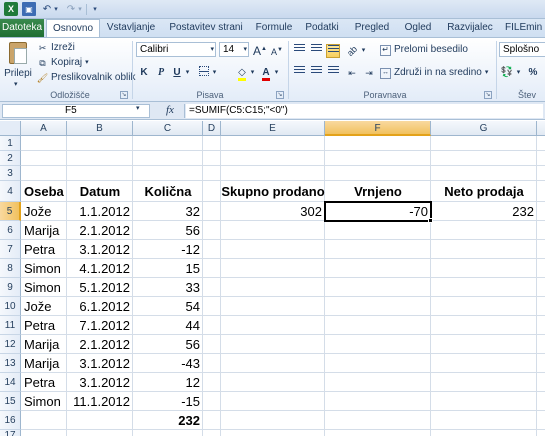 This screenshot has height=436, width=545. I want to click on column-header-c: C, so click(168, 128).